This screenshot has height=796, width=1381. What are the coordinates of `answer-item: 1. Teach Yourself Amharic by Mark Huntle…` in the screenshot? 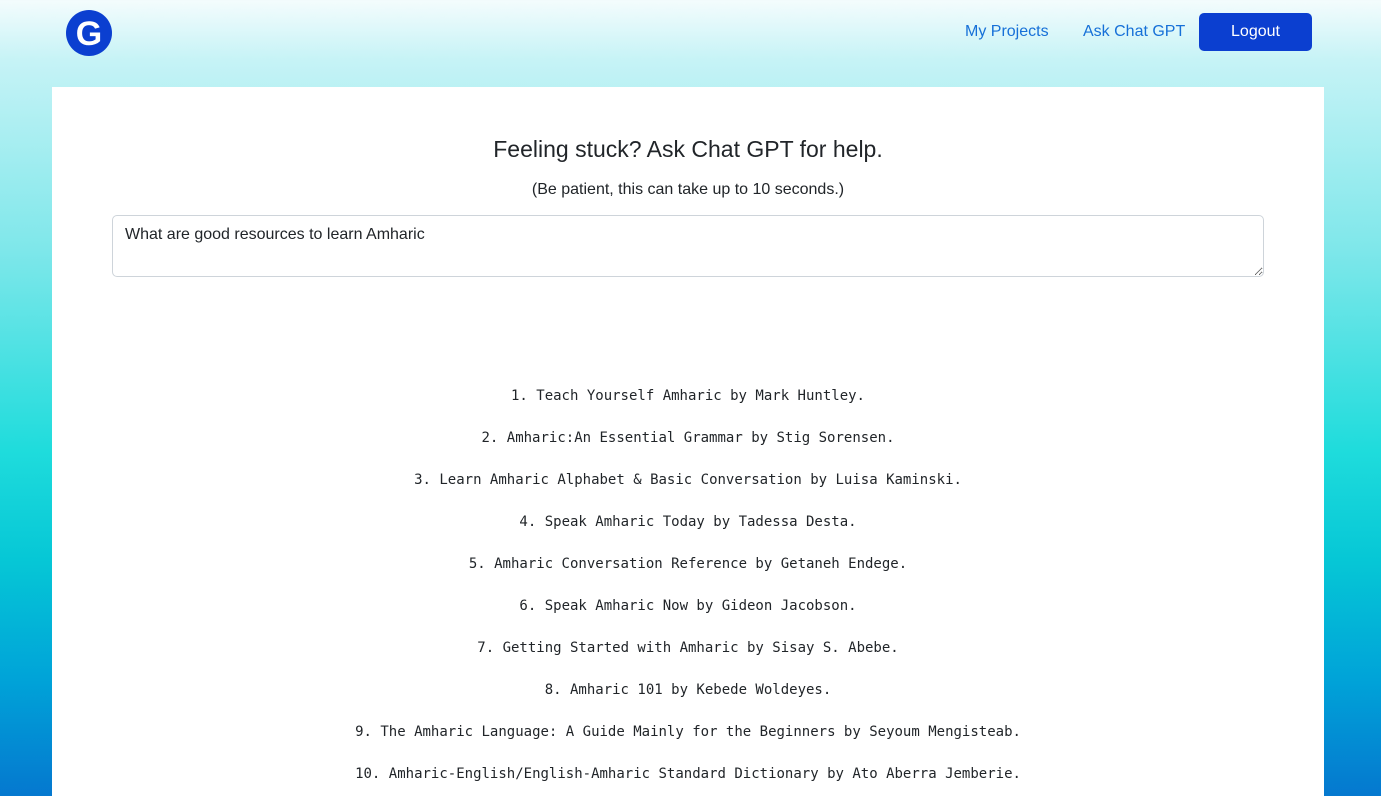 It's located at (687, 396).